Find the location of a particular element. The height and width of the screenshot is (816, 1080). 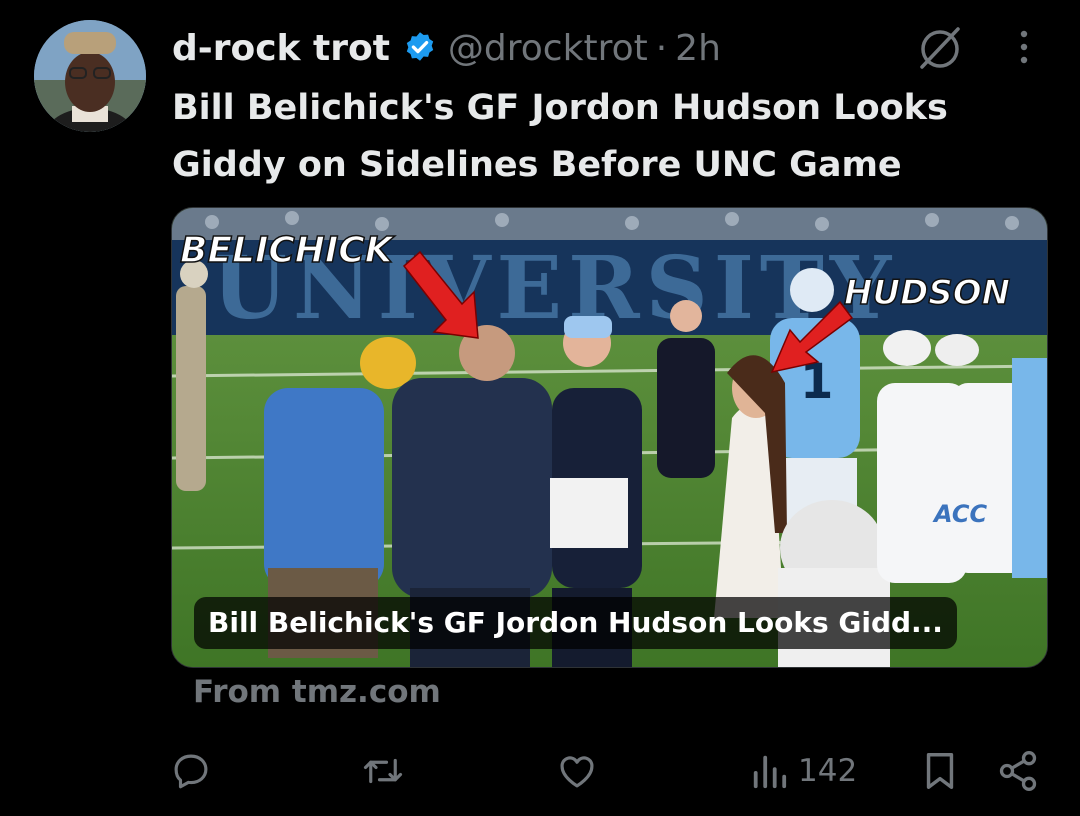

verified-badge-icon is located at coordinates (420, 48).